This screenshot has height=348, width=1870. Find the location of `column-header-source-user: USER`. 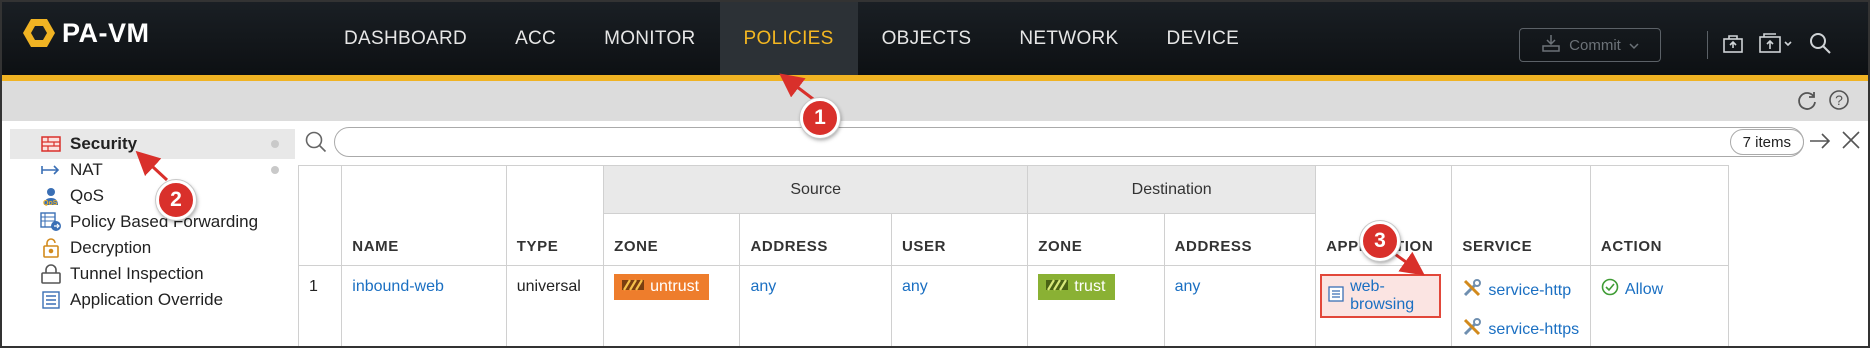

column-header-source-user: USER is located at coordinates (959, 239).